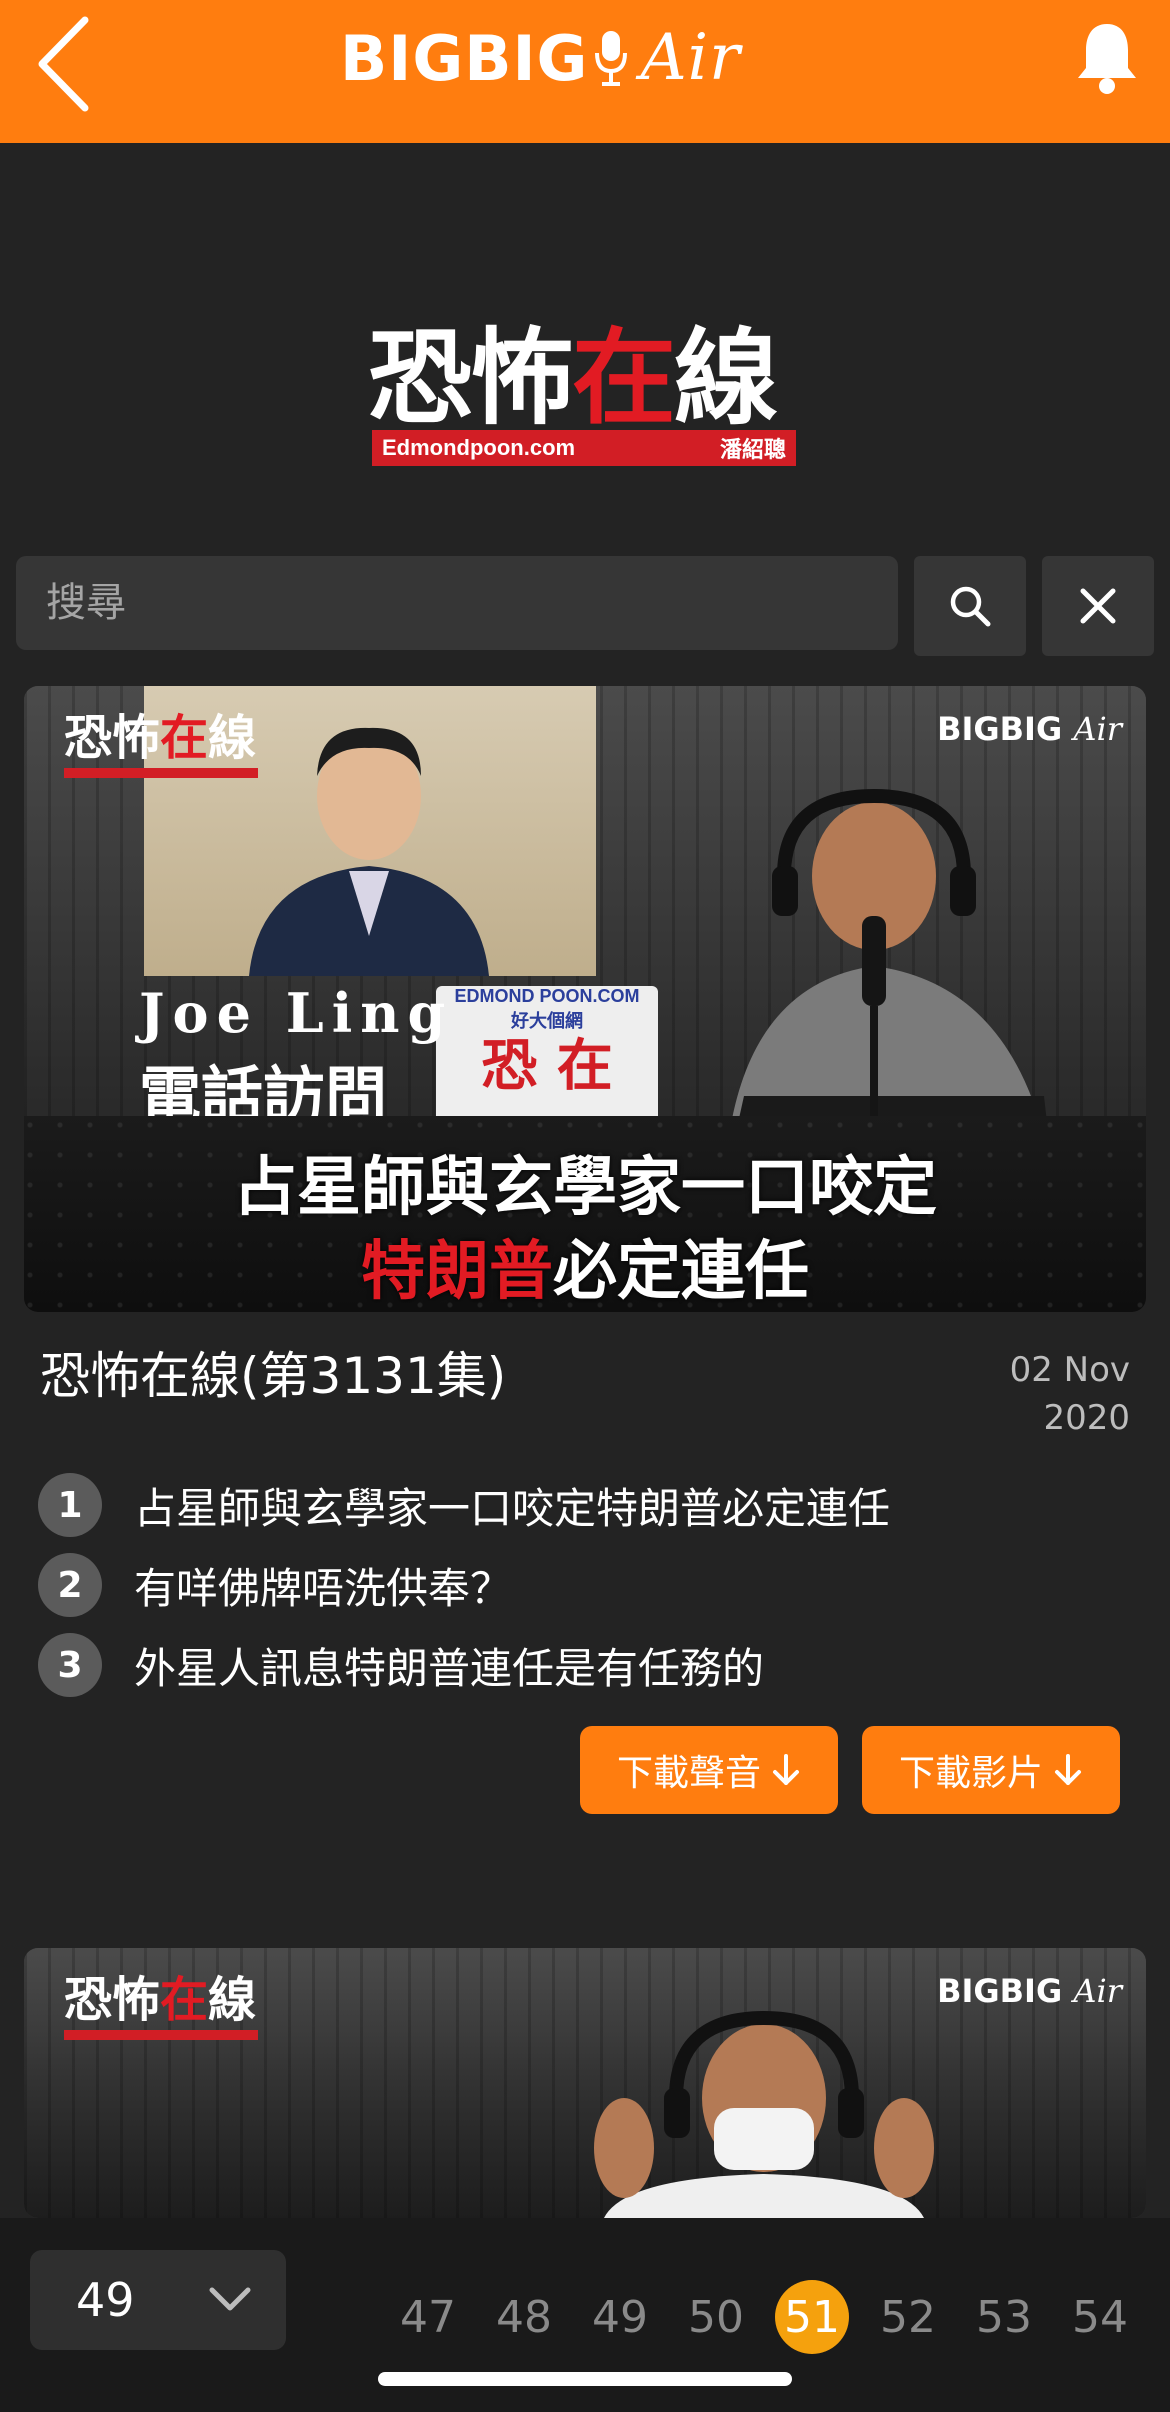 The image size is (1170, 2412). Describe the element at coordinates (158, 2300) in the screenshot. I see `page-dropdown: 49` at that location.